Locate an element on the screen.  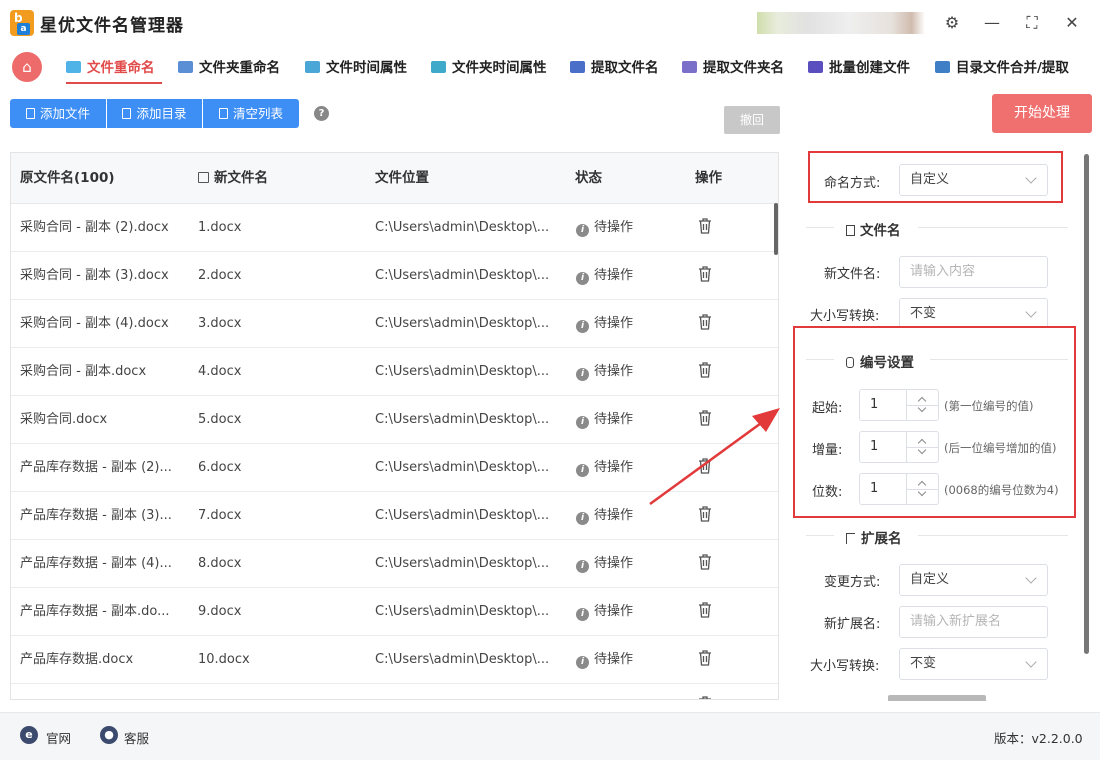
tab-file-time: 文件时间属性 is located at coordinates (356, 66).